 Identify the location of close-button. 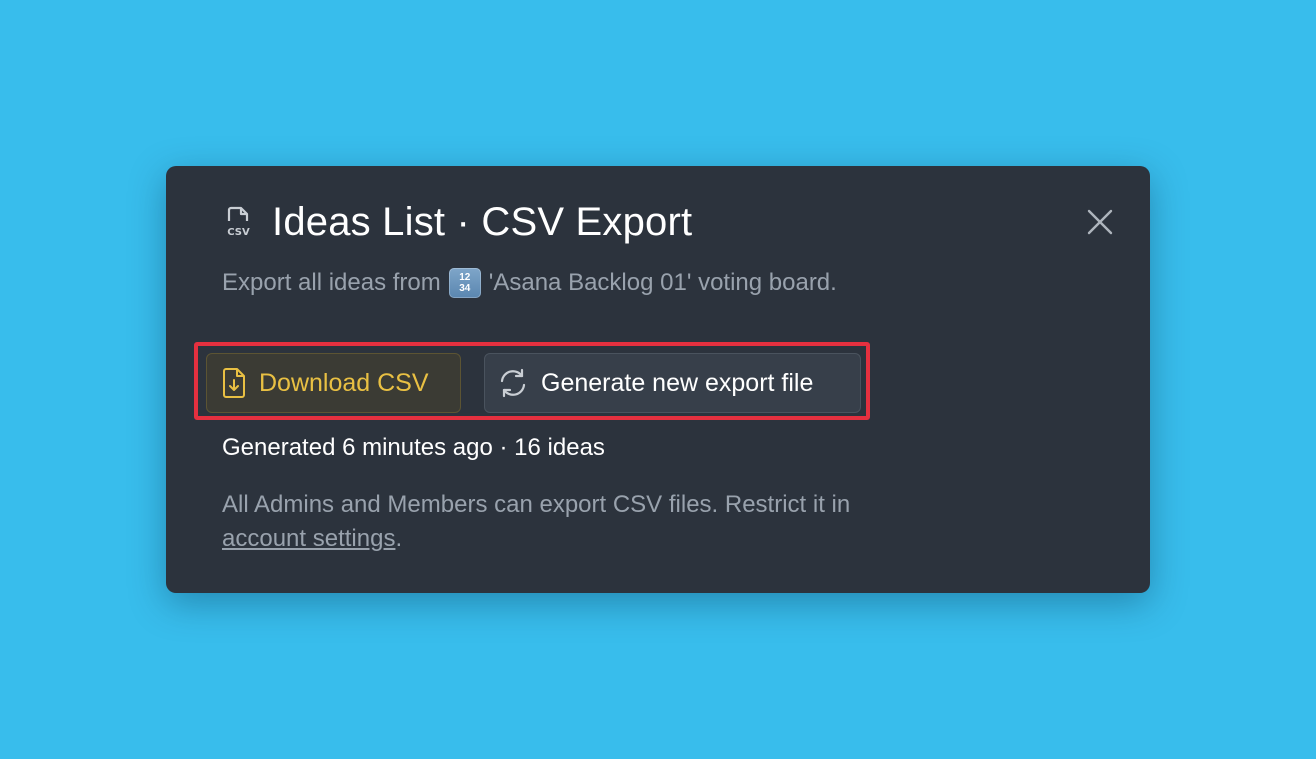
(1100, 222).